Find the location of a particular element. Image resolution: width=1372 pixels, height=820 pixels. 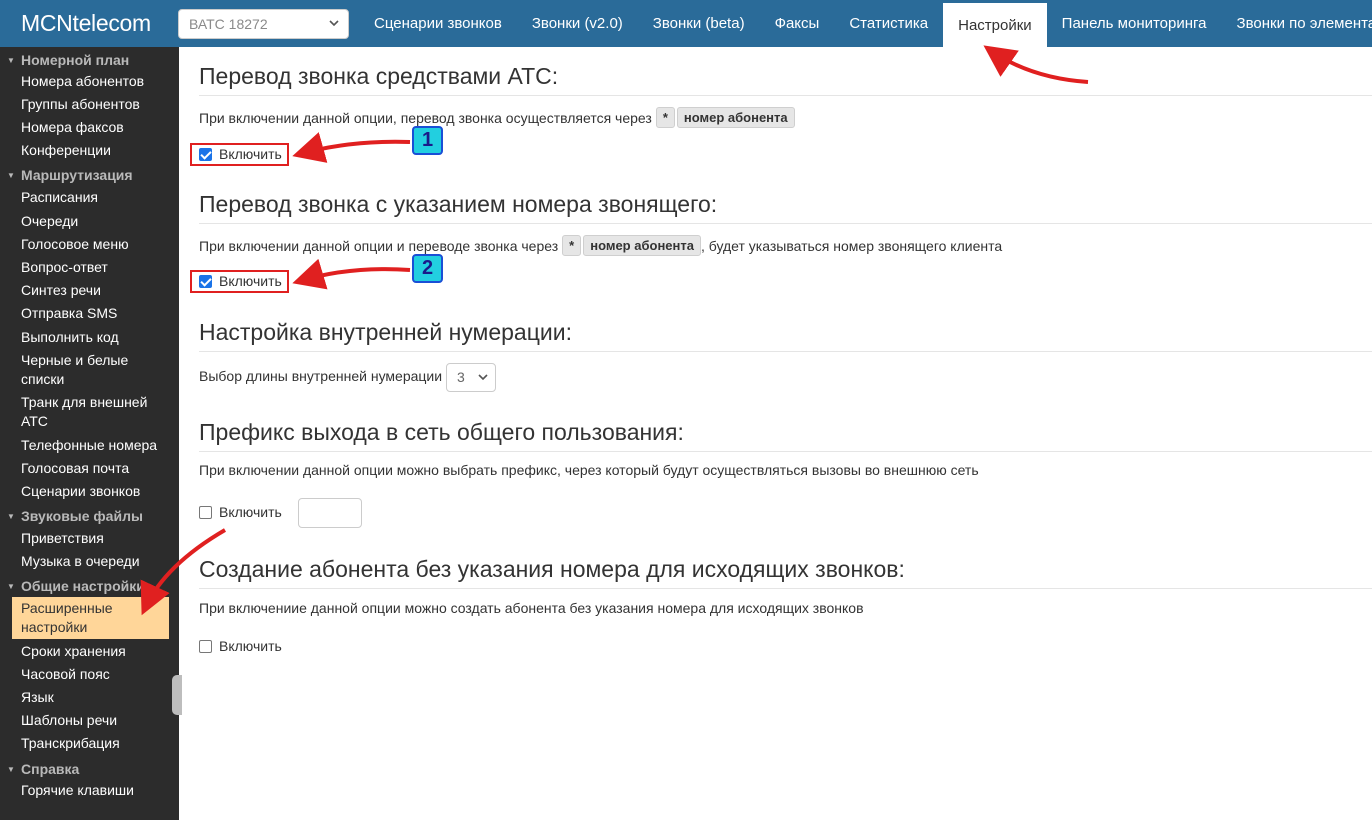

tab-monitoring-panel: Панель мониторинга is located at coordinates (1134, 23).